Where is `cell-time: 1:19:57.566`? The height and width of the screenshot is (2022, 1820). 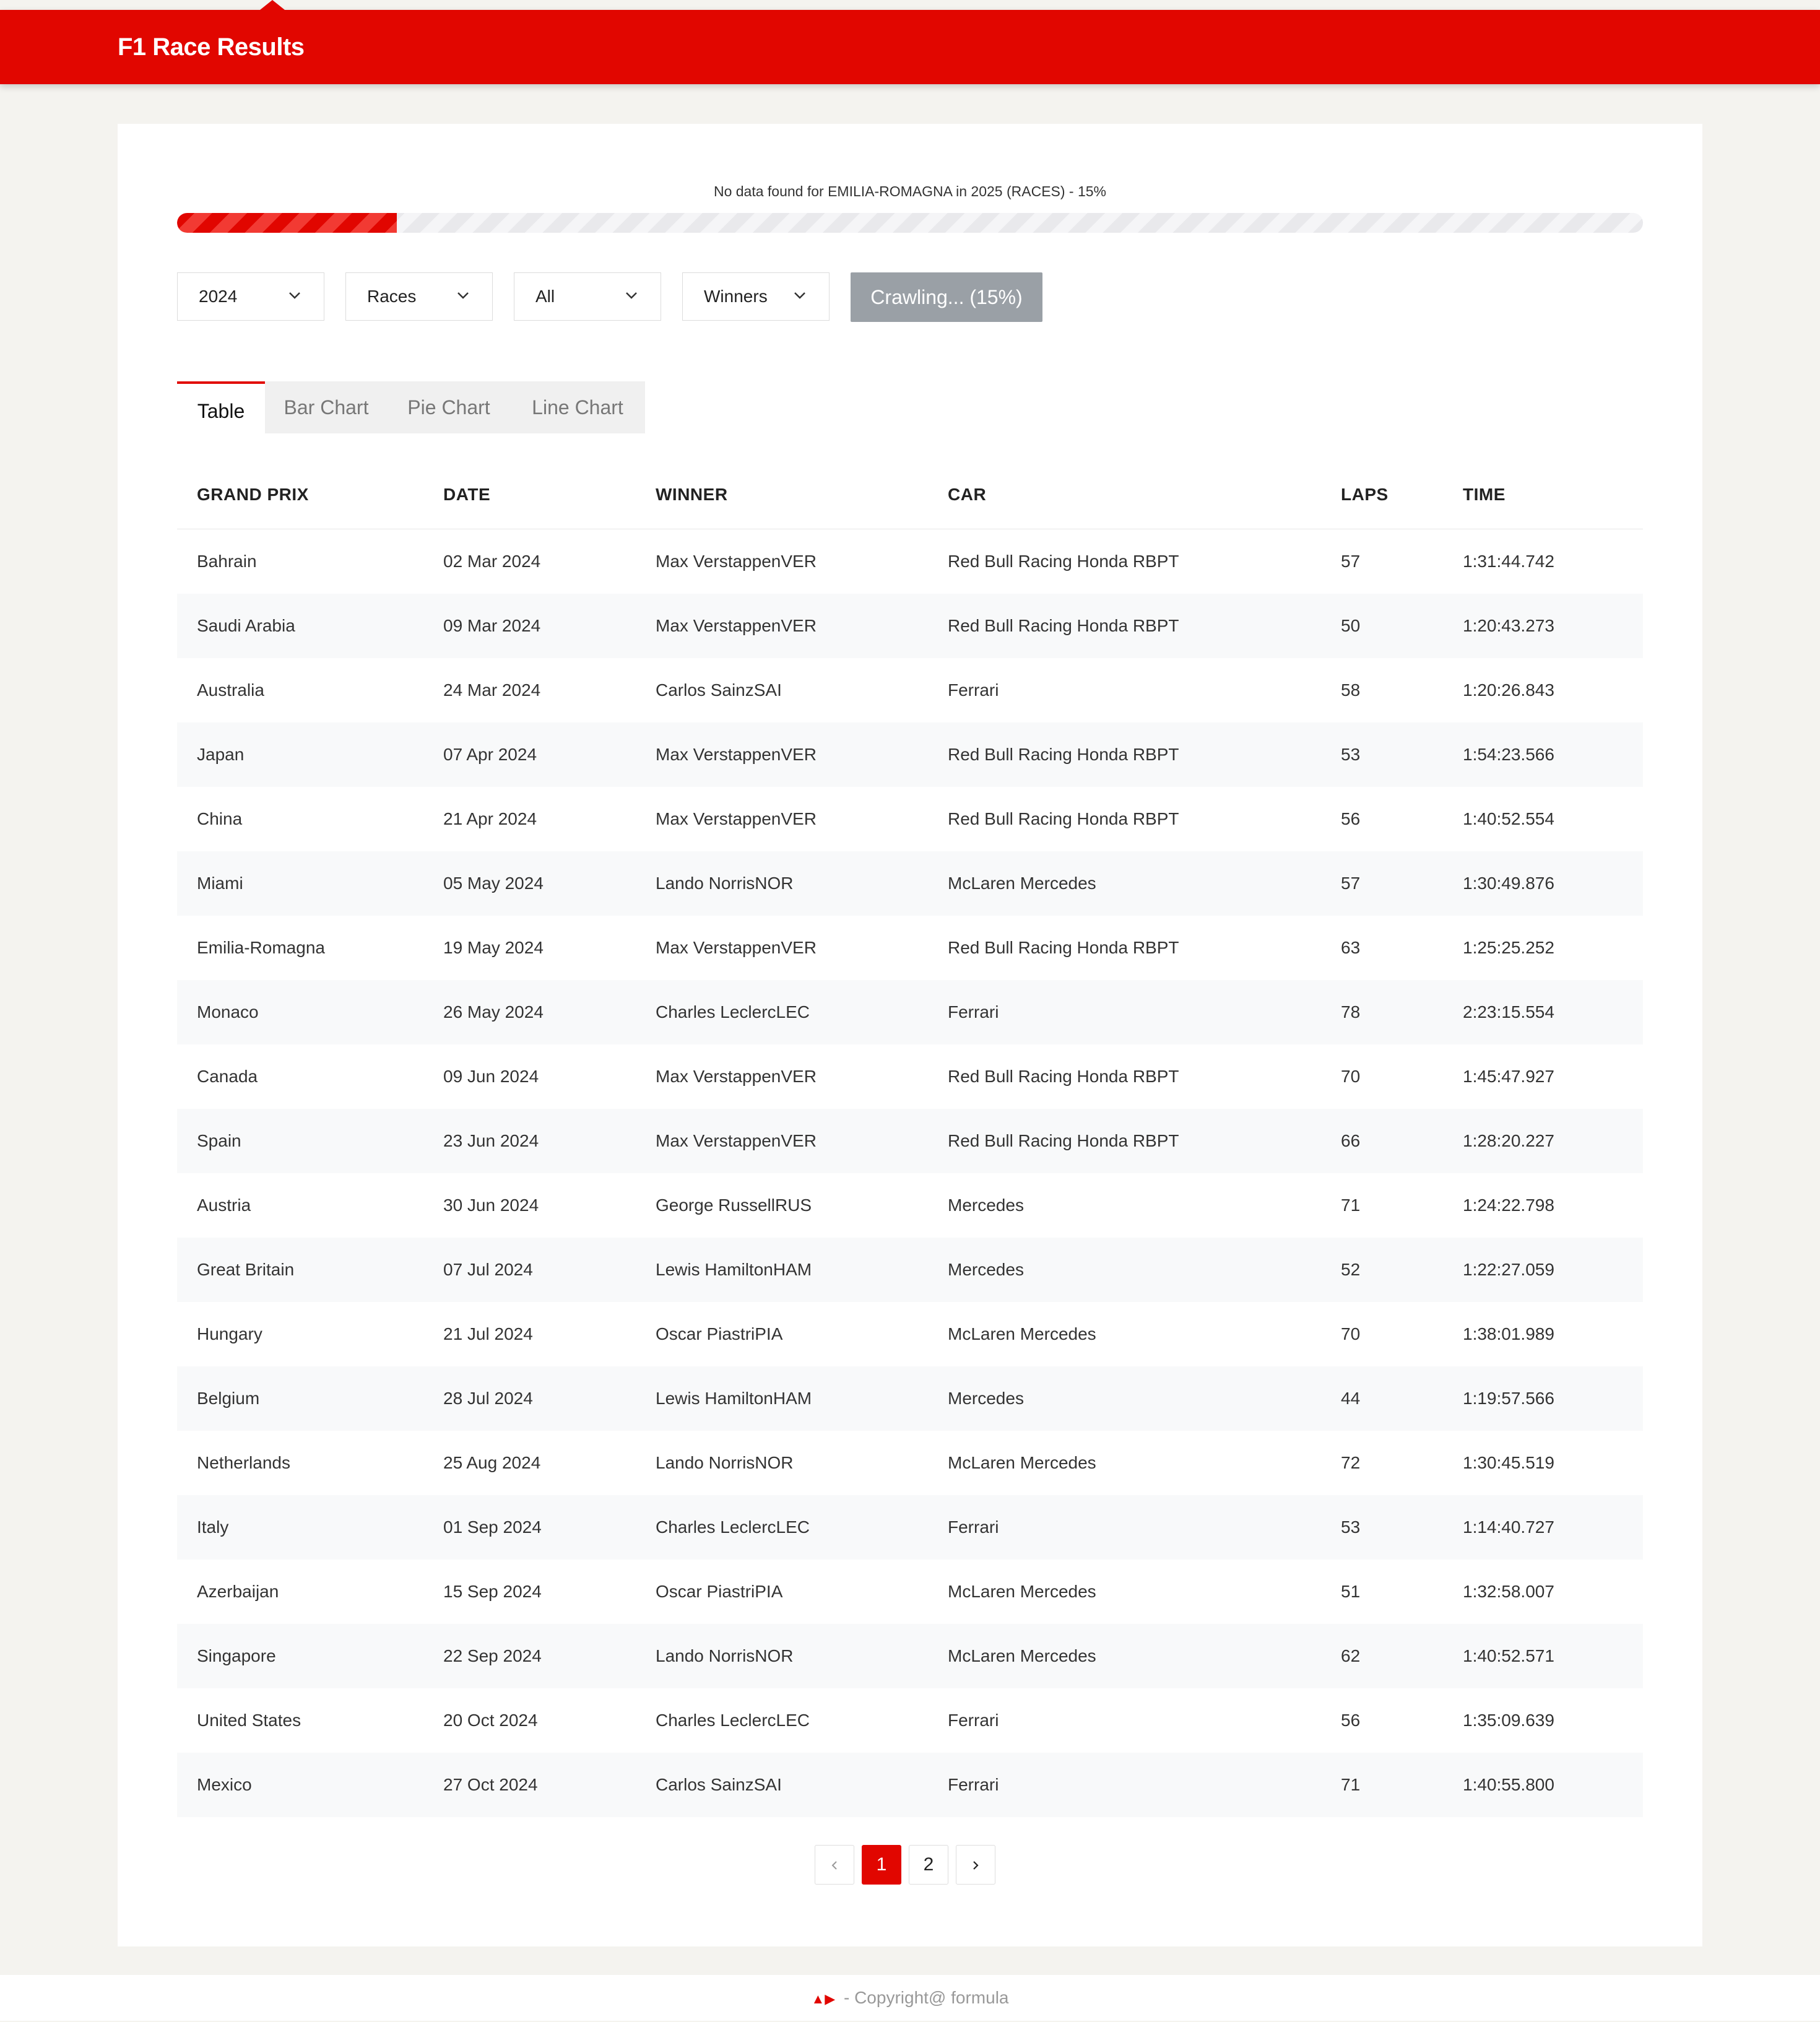
cell-time: 1:19:57.566 is located at coordinates (1508, 1399).